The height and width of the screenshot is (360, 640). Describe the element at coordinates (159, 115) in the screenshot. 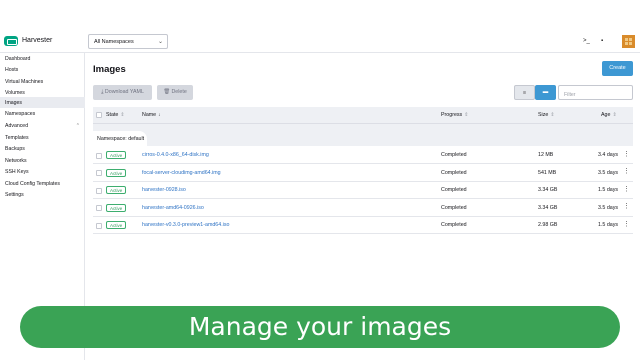

I see `sort-down-icon: ↓` at that location.